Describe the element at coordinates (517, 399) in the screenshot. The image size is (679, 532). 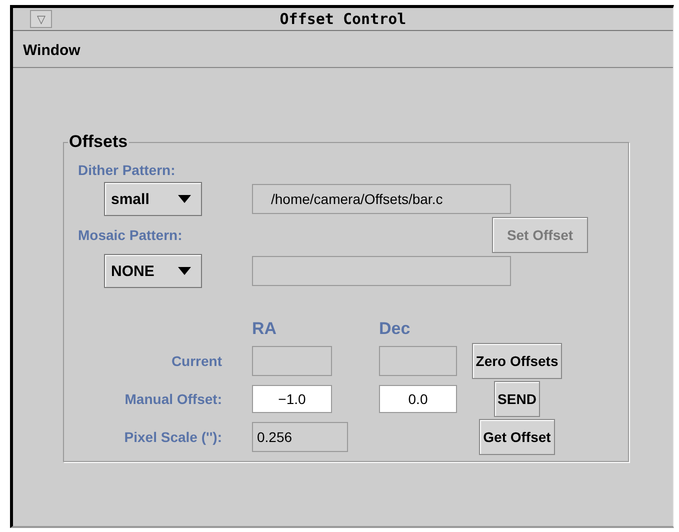
I see `action-button: SEND` at that location.